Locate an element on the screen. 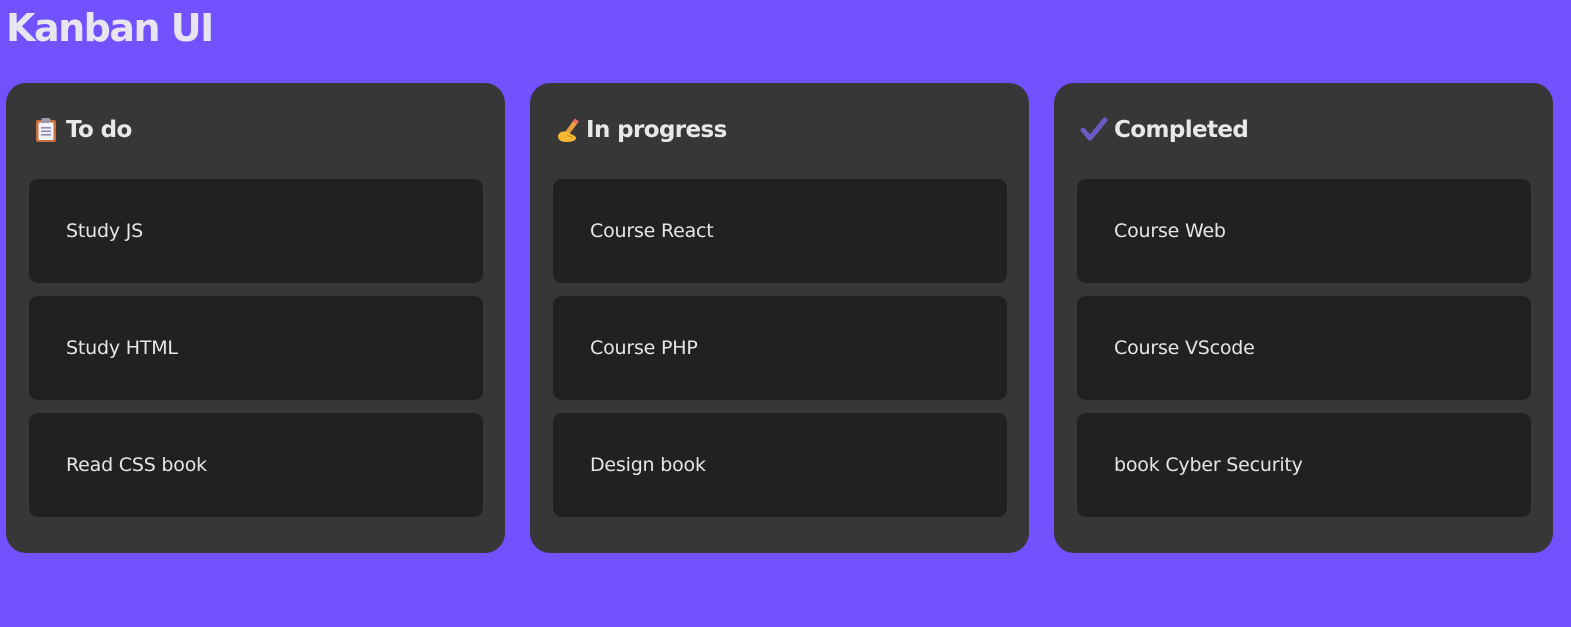 The image size is (1571, 627). task-card: Design book is located at coordinates (780, 465).